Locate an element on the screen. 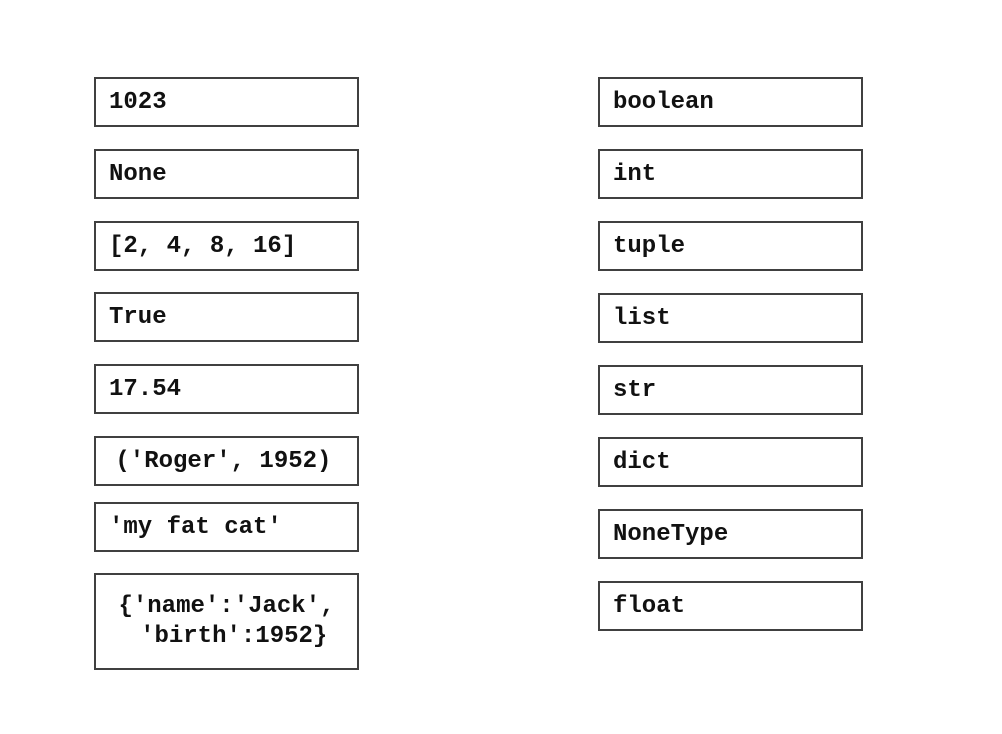 Image resolution: width=1002 pixels, height=734 pixels. type-box: boolean is located at coordinates (730, 102).